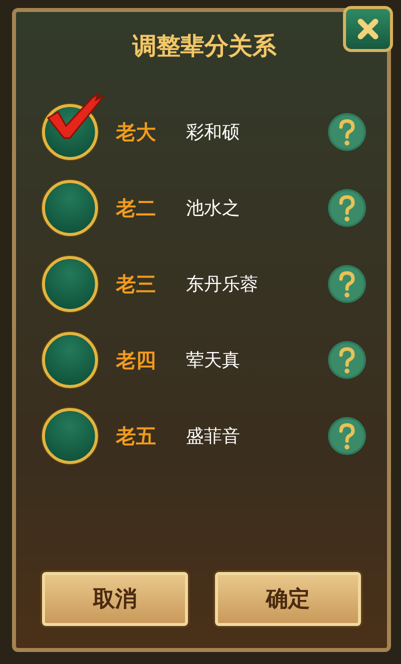  I want to click on rank-label: 老四, so click(136, 360).